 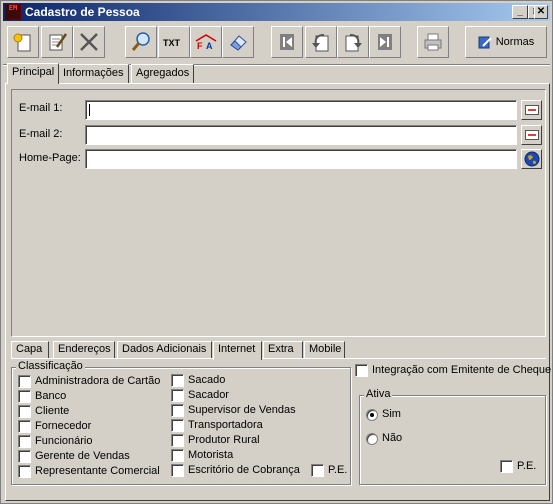 I want to click on delete-x-icon, so click(x=89, y=42).